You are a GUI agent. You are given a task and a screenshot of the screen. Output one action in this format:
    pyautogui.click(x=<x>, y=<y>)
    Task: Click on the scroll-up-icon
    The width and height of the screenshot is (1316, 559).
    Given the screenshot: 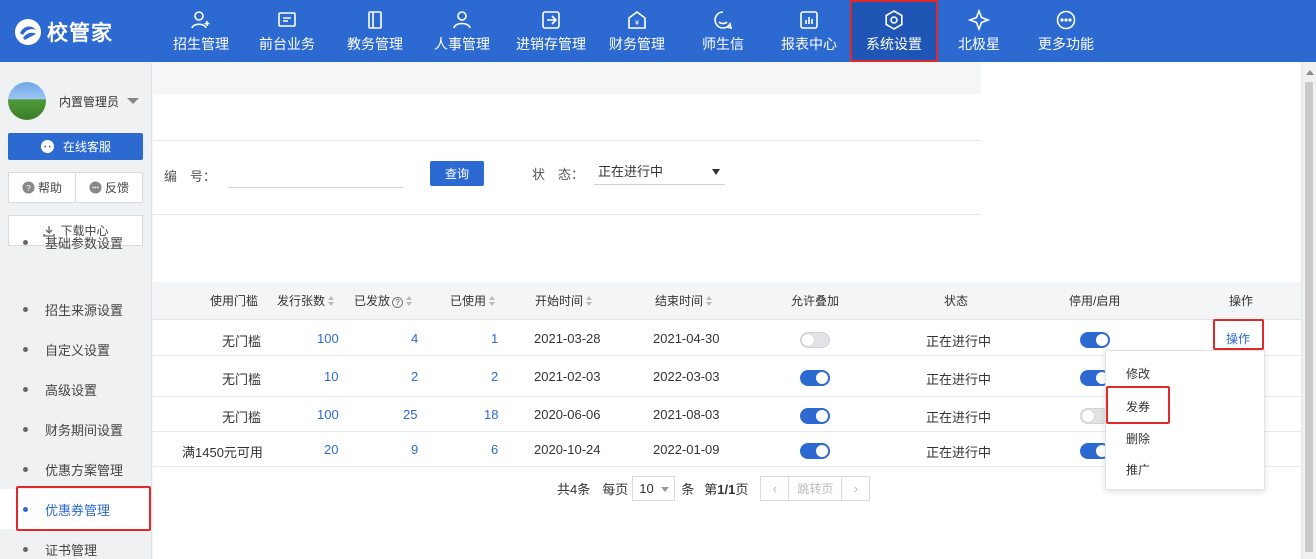 What is the action you would take?
    pyautogui.click(x=1310, y=72)
    